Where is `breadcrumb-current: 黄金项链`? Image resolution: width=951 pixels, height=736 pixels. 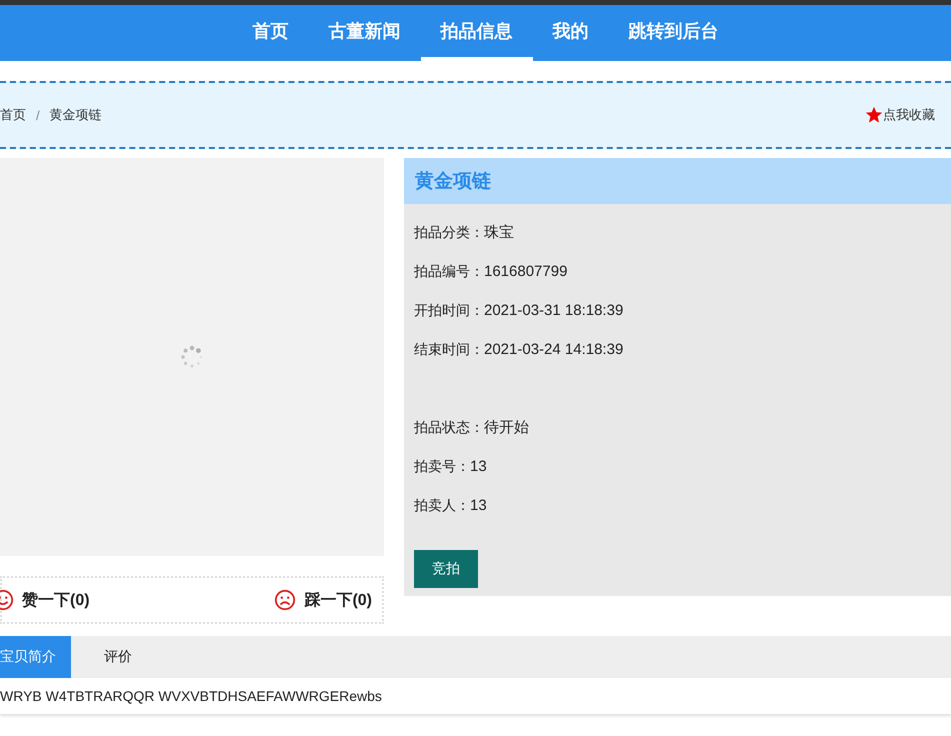 breadcrumb-current: 黄金项链 is located at coordinates (76, 115).